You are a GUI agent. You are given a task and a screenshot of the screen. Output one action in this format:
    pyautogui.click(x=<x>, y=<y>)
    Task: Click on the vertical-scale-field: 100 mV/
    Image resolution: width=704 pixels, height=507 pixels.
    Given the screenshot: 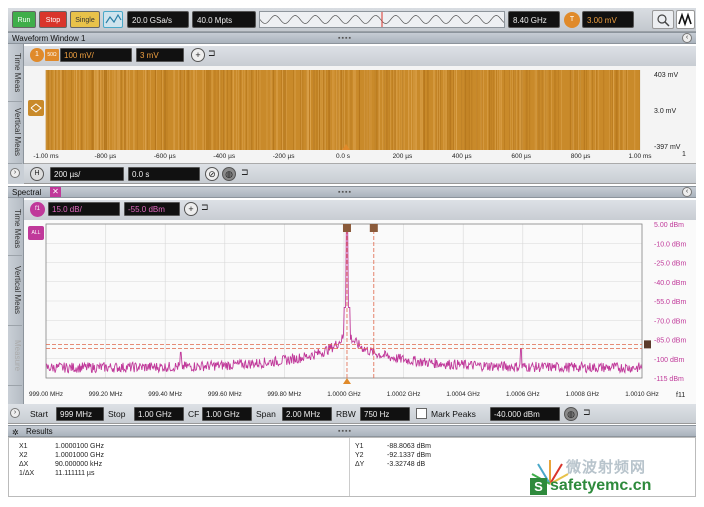 What is the action you would take?
    pyautogui.click(x=96, y=55)
    